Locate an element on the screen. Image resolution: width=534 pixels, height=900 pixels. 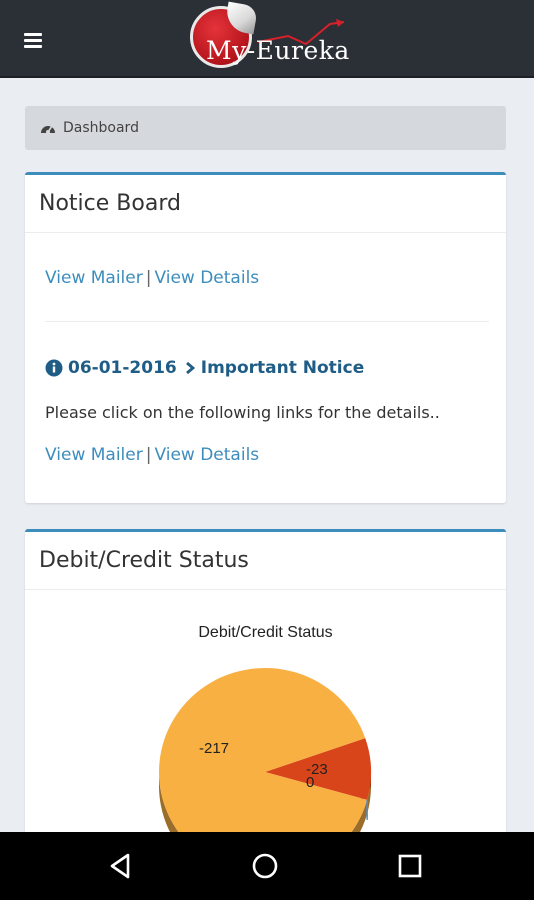
back-icon is located at coordinates (120, 866).